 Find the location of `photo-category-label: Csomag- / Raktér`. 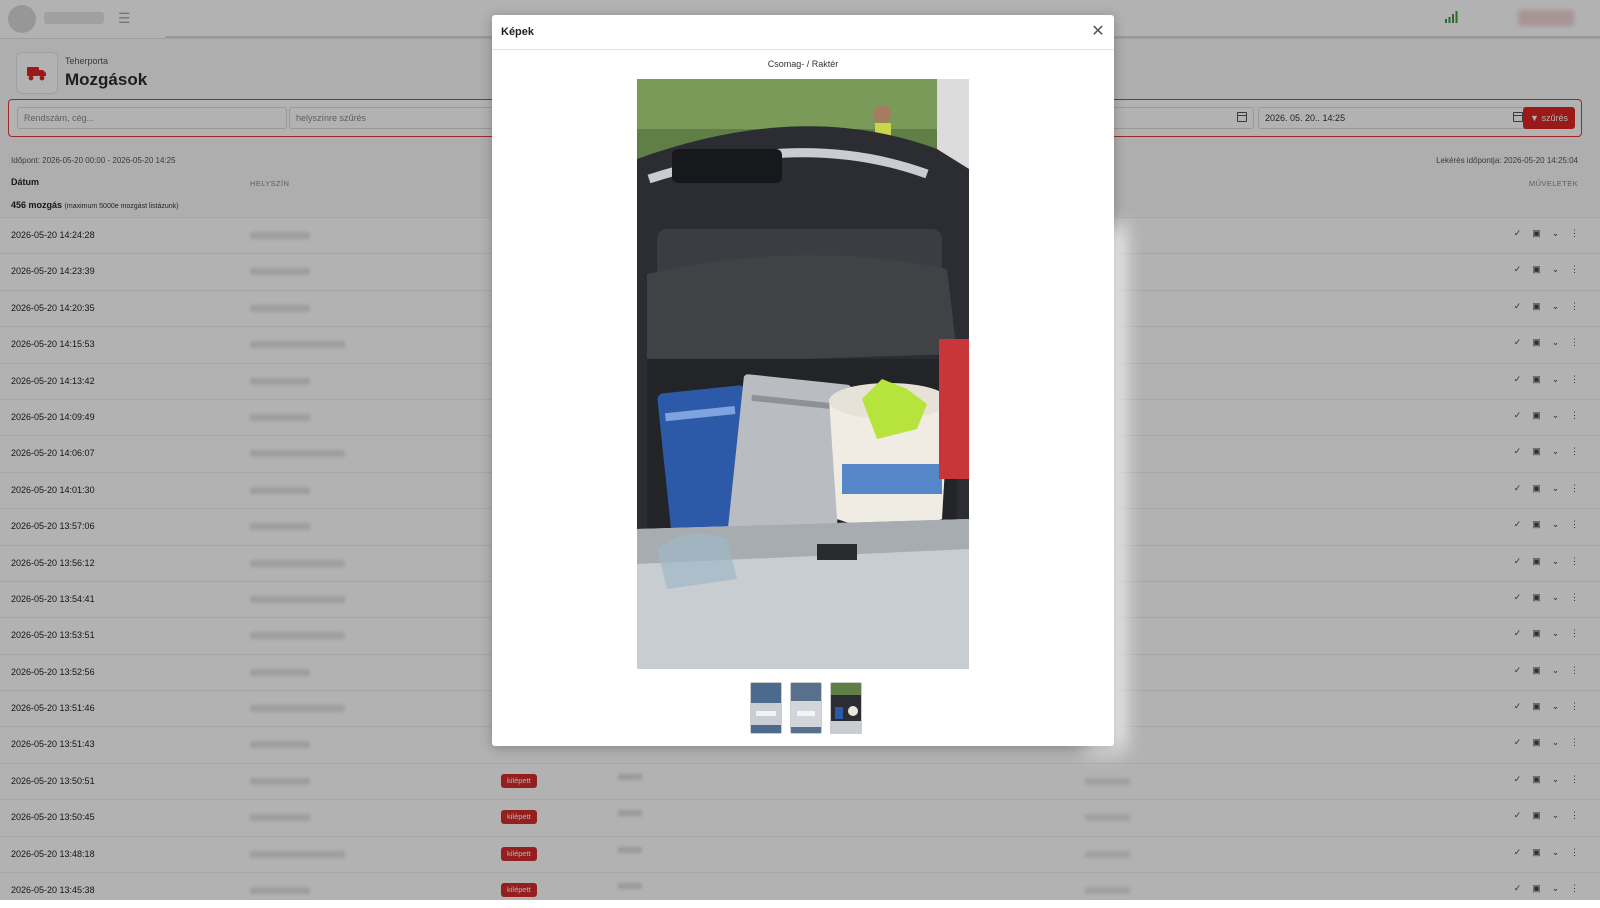

photo-category-label: Csomag- / Raktér is located at coordinates (803, 64).